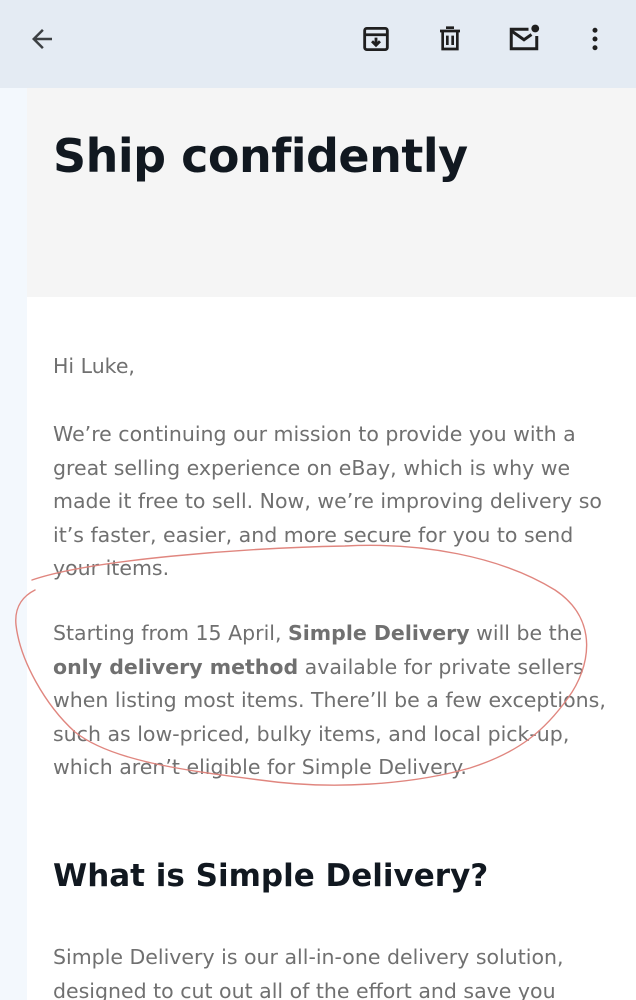 This screenshot has height=1000, width=636. What do you see at coordinates (379, 633) in the screenshot?
I see `simple-delivery-bold: Simple Delivery` at bounding box center [379, 633].